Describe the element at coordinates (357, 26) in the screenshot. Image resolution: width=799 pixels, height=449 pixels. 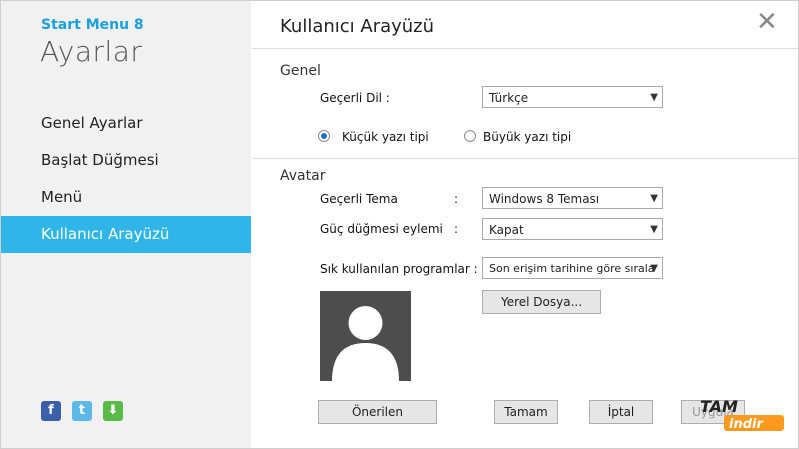
I see `page-title: Kullanıcı Arayüzü` at that location.